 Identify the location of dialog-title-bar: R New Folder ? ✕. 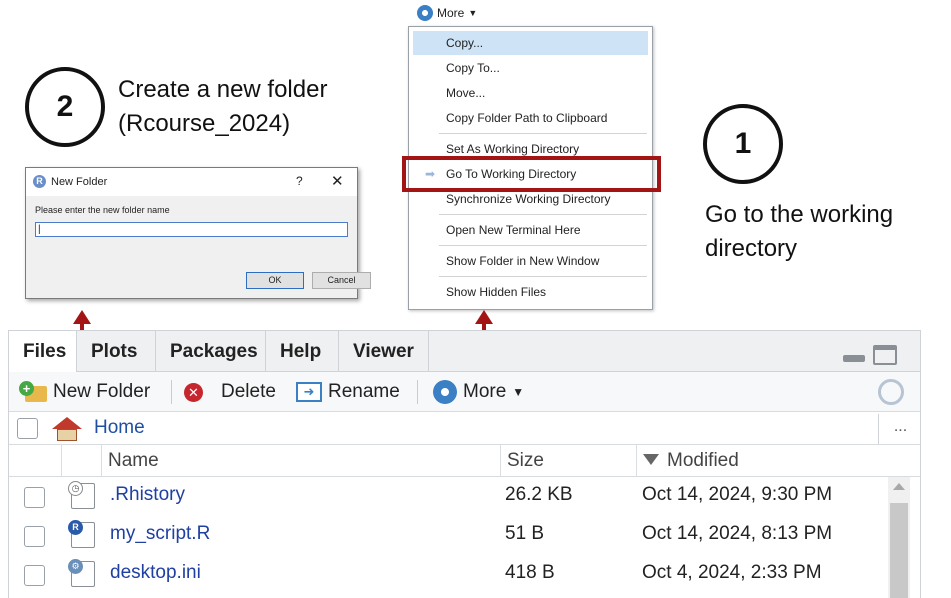
(191, 182).